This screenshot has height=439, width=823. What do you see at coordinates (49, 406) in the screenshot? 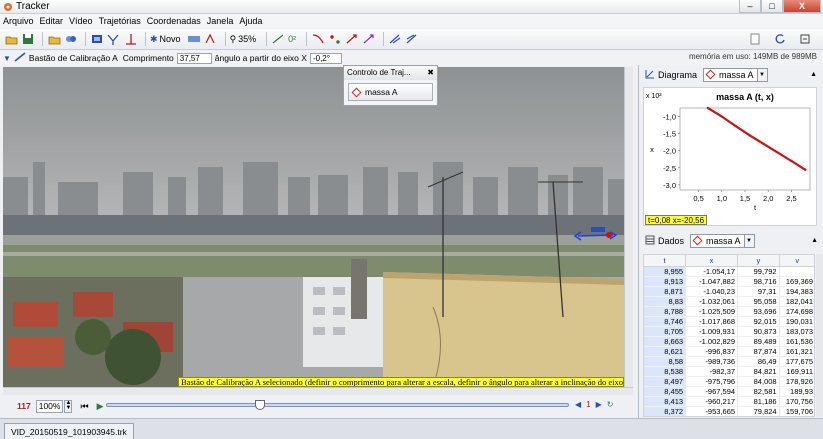
I see `zoom-field: 100%` at bounding box center [49, 406].